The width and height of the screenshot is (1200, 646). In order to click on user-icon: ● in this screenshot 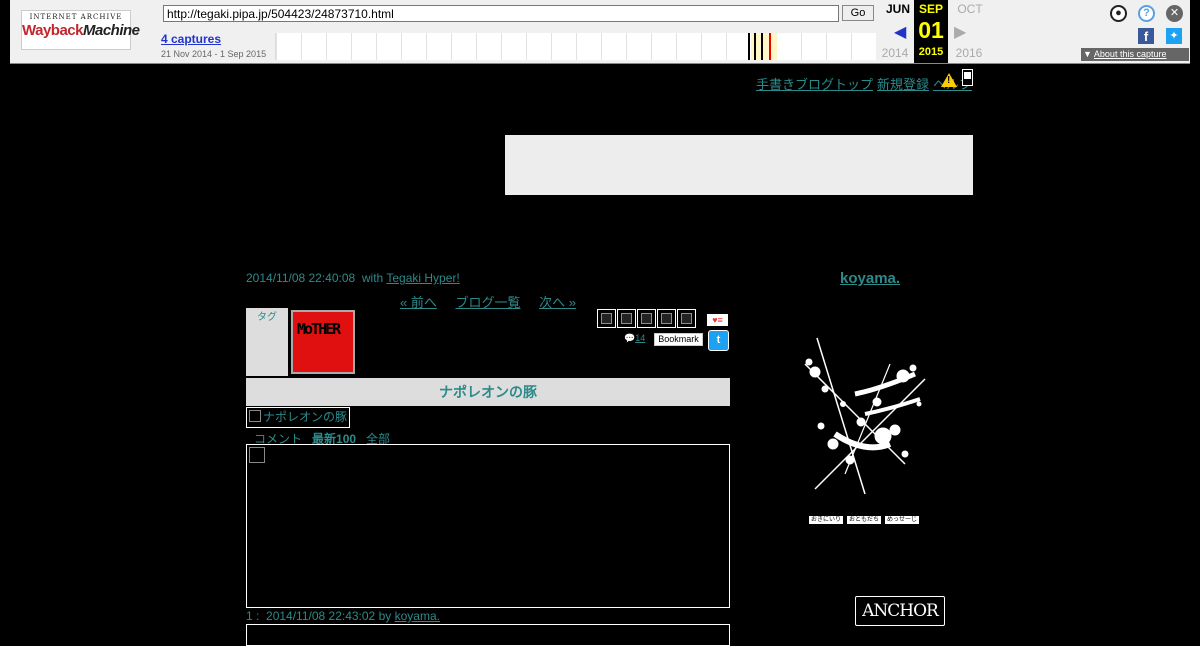, I will do `click(1118, 13)`.